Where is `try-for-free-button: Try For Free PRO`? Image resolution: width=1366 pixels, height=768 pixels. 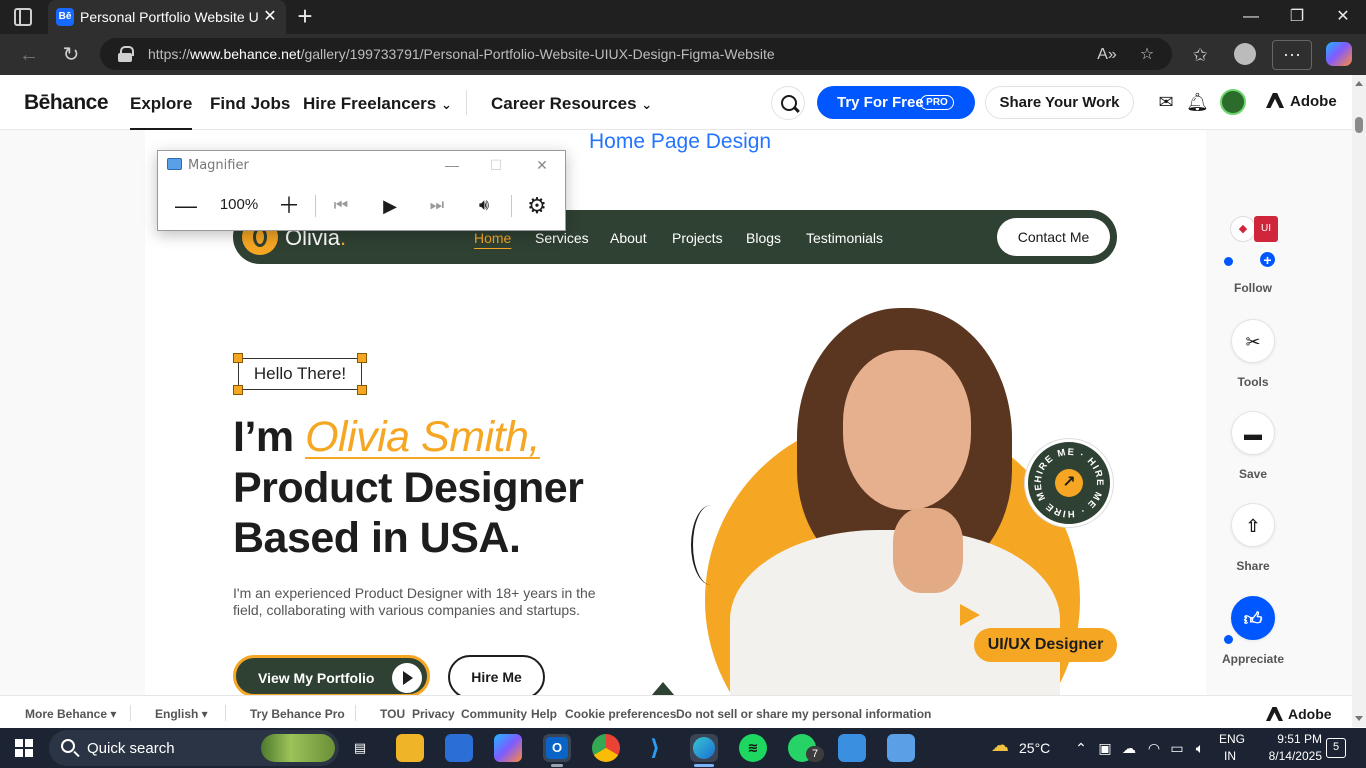 try-for-free-button: Try For Free PRO is located at coordinates (896, 102).